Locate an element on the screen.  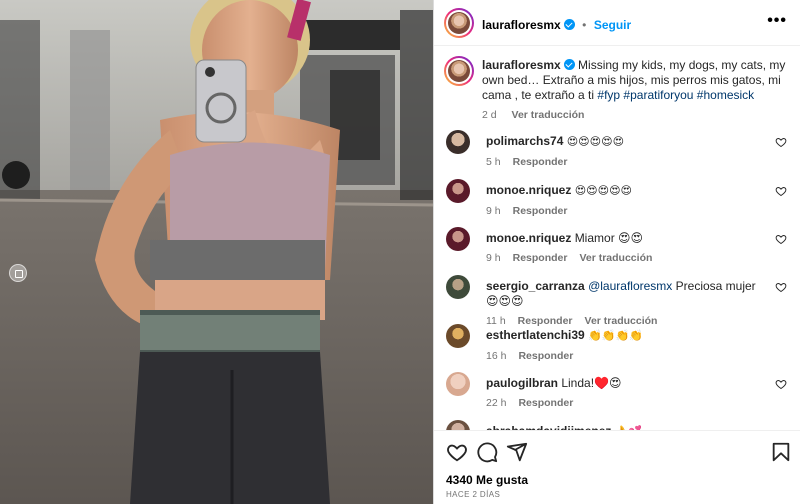
post-date: HACE 2 DÍAS is located at coordinates (473, 494).